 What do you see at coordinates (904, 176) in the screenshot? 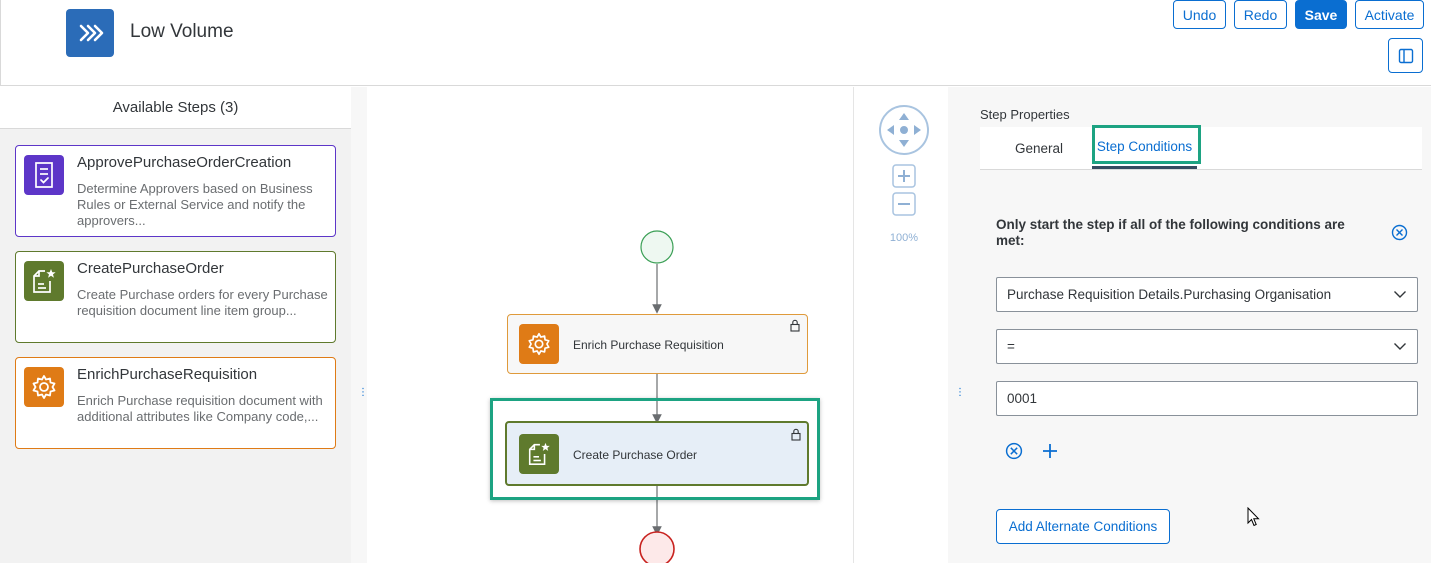
I see `zoom-in-icon` at bounding box center [904, 176].